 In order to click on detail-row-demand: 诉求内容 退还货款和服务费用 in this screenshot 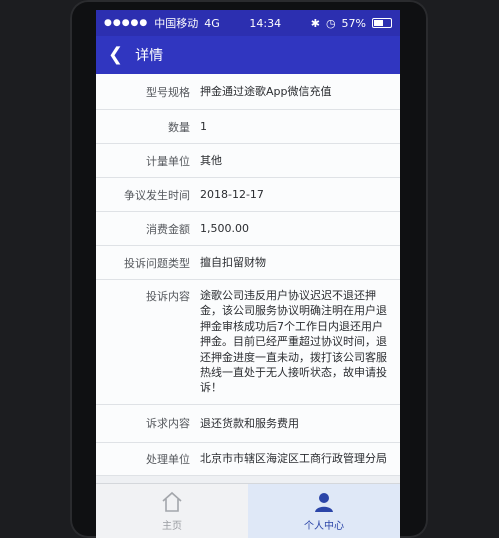, I will do `click(248, 423)`.